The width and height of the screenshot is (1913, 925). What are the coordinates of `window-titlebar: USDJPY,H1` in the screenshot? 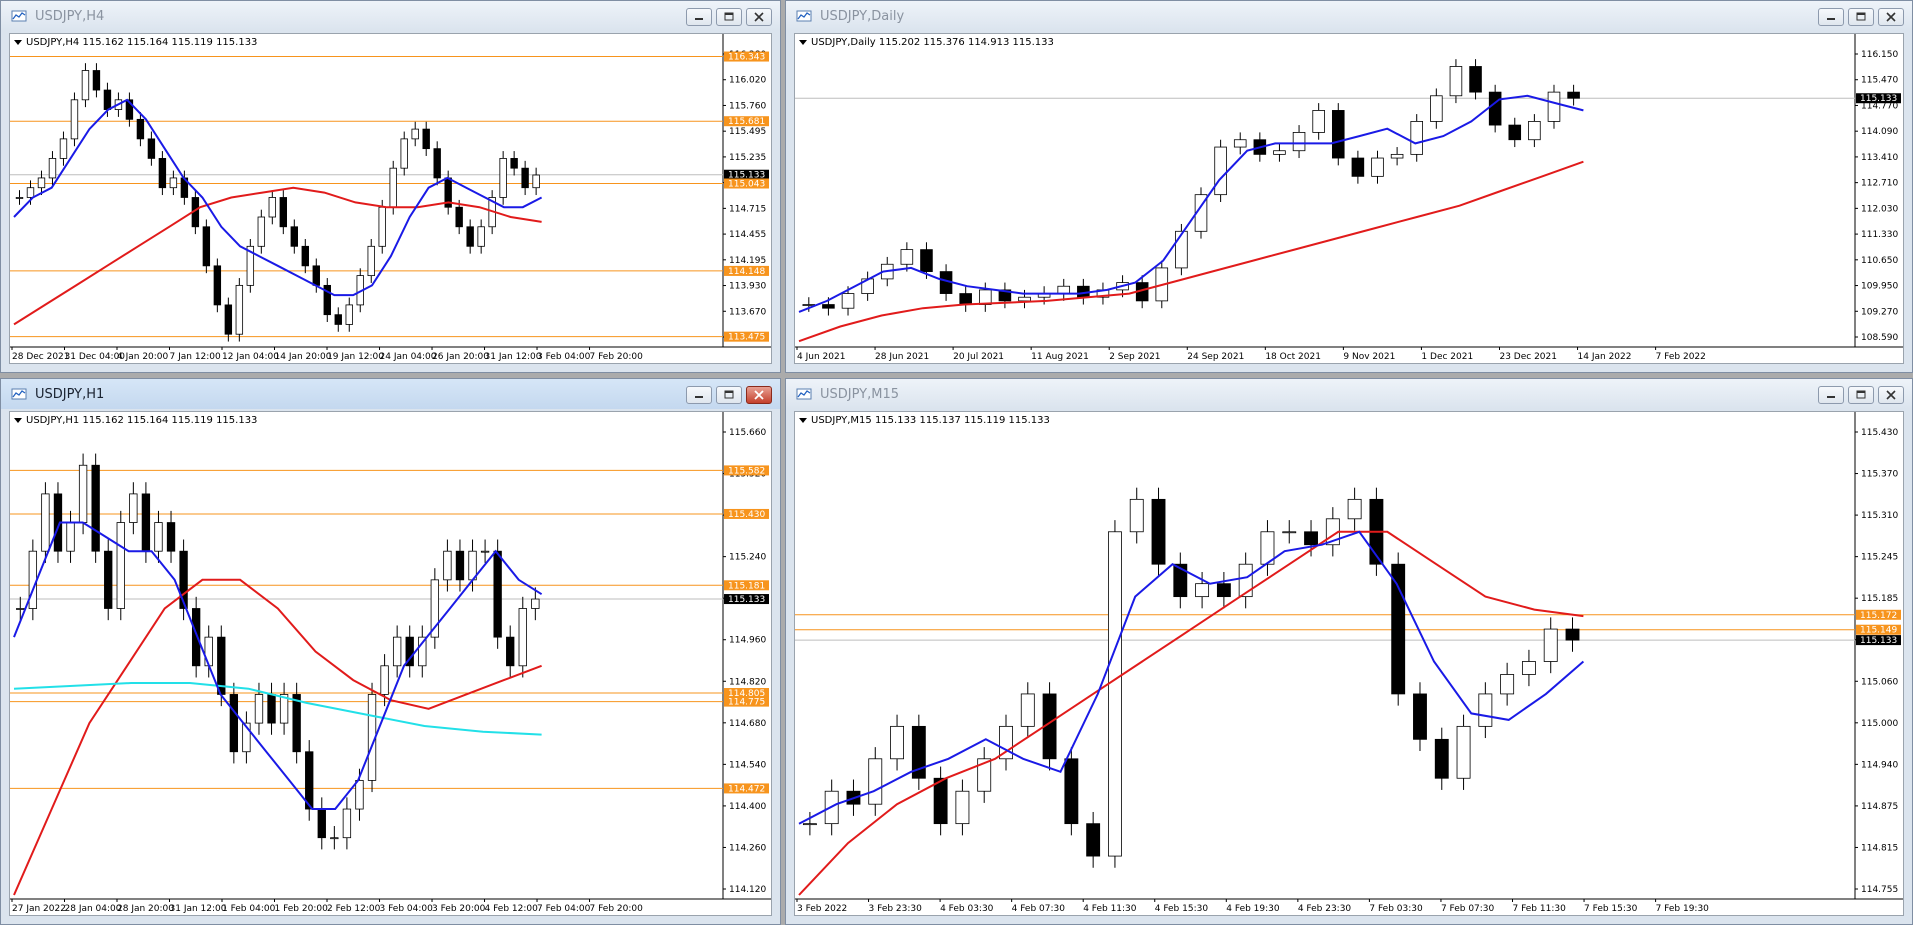 It's located at (390, 394).